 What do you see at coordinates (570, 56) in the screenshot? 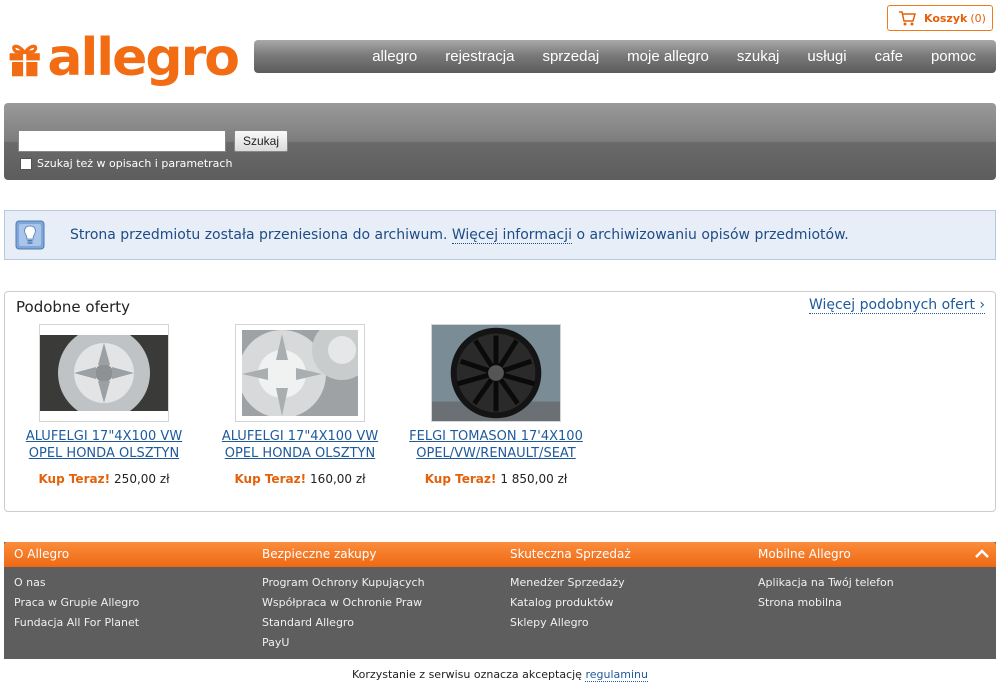
I see `nav-item-sprzedaj: sprzedaj` at bounding box center [570, 56].